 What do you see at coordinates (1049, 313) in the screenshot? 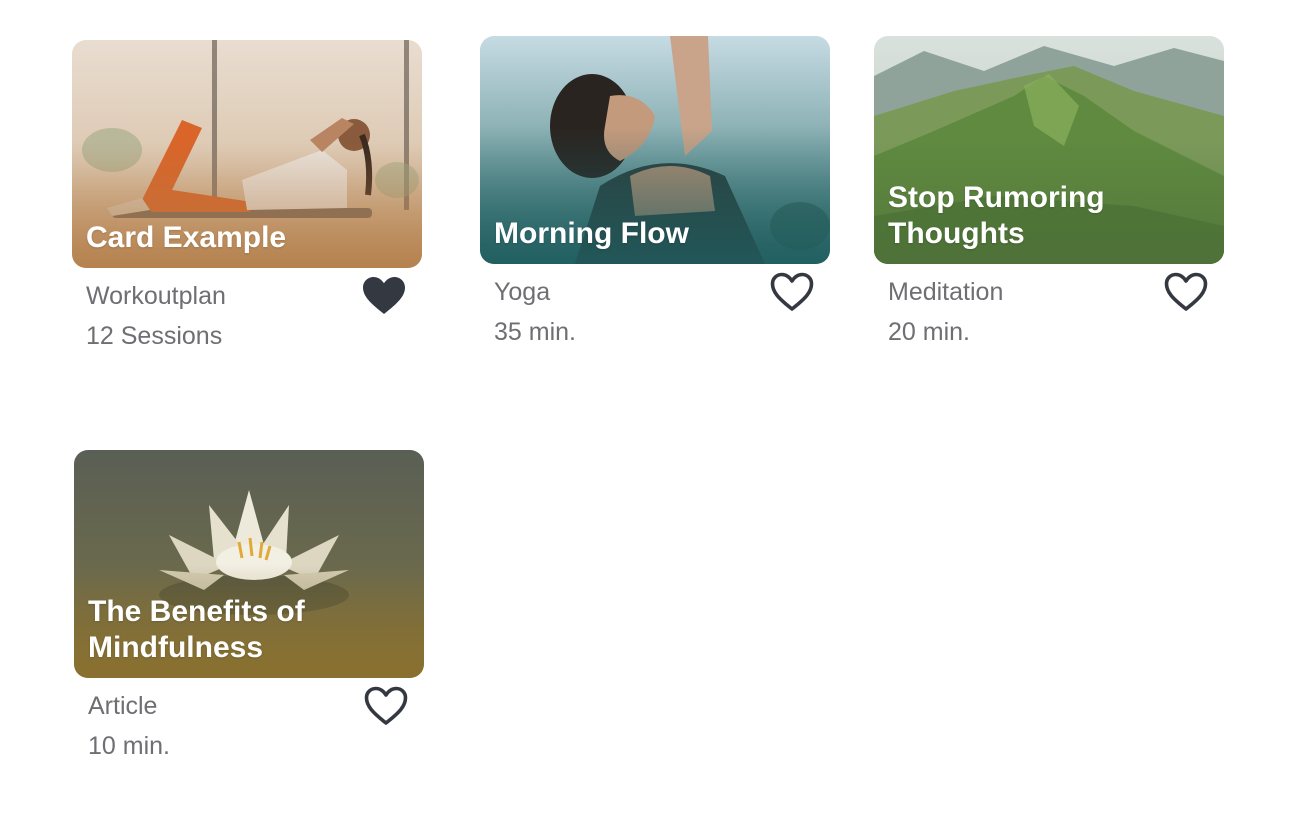
I see `card-meta: Meditation 20 min.` at bounding box center [1049, 313].